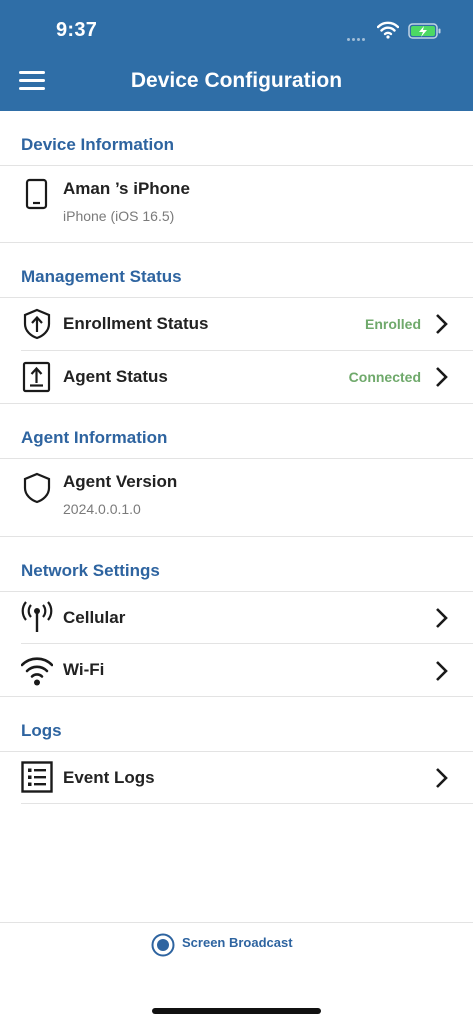  What do you see at coordinates (358, 33) in the screenshot?
I see `signal-dots-icon` at bounding box center [358, 33].